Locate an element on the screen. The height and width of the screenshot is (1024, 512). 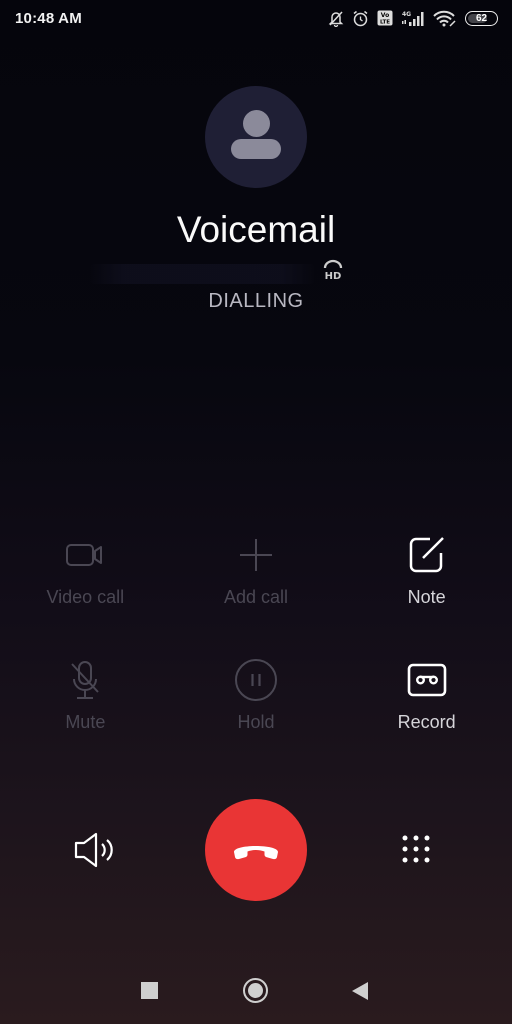
contact-name: Voicemail is located at coordinates (256, 229).